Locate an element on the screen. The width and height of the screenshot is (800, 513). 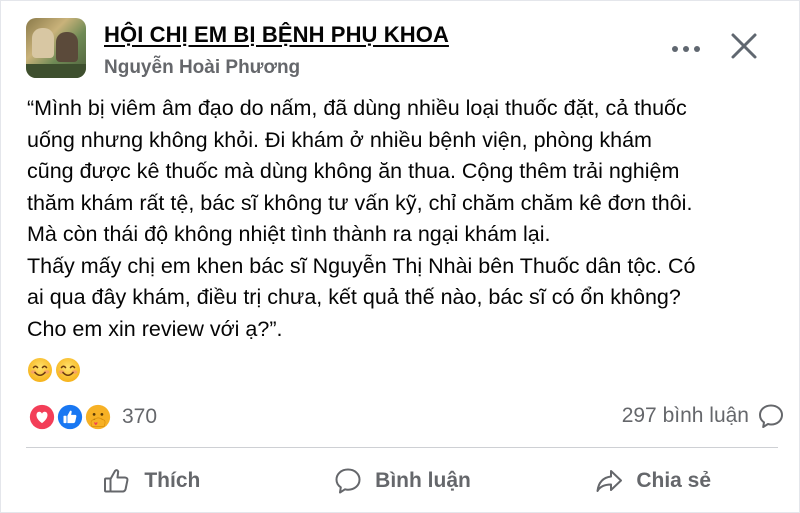
reaction-count: 370 is located at coordinates (140, 416).